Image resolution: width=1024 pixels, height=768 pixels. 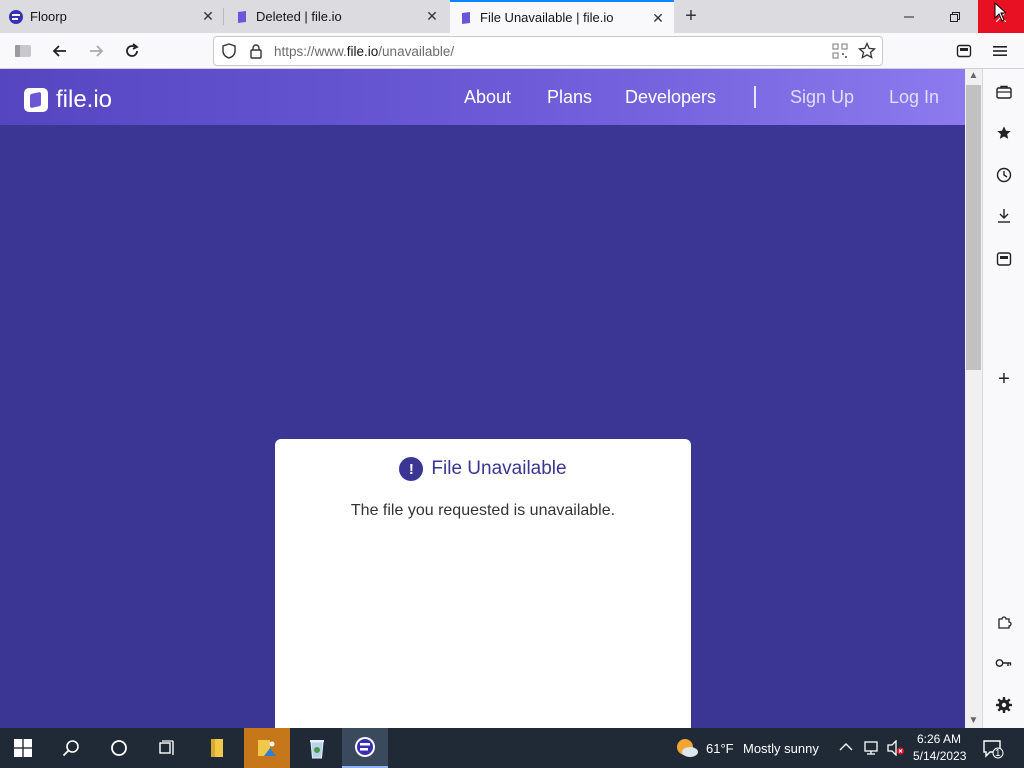 I want to click on pocket-icon, so click(x=964, y=51).